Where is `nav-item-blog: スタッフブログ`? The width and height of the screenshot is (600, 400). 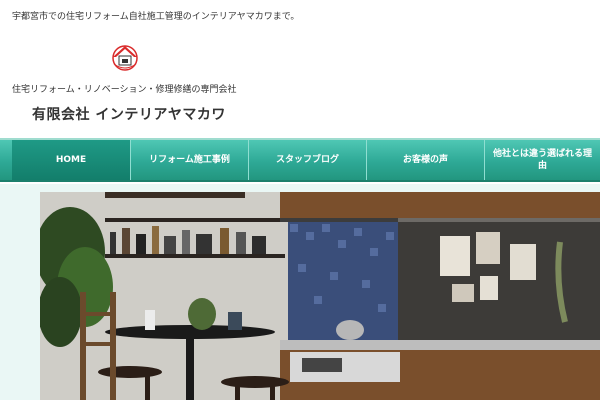 nav-item-blog: スタッフブログ is located at coordinates (307, 160).